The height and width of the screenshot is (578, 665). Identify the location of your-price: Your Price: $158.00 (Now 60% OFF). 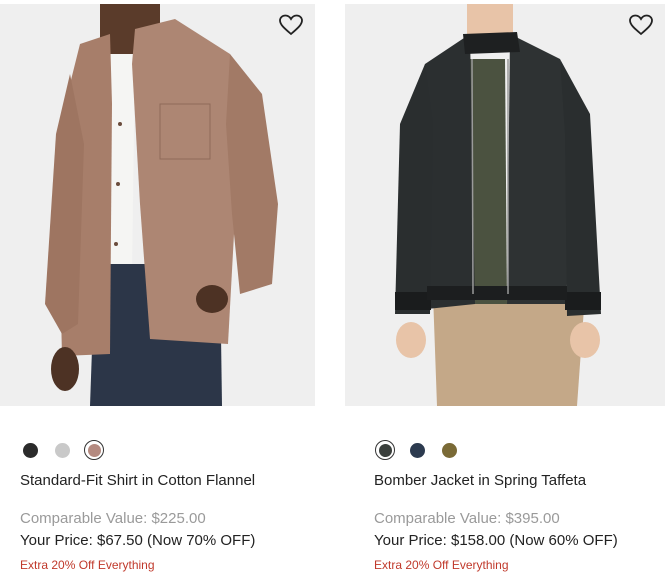
(496, 540).